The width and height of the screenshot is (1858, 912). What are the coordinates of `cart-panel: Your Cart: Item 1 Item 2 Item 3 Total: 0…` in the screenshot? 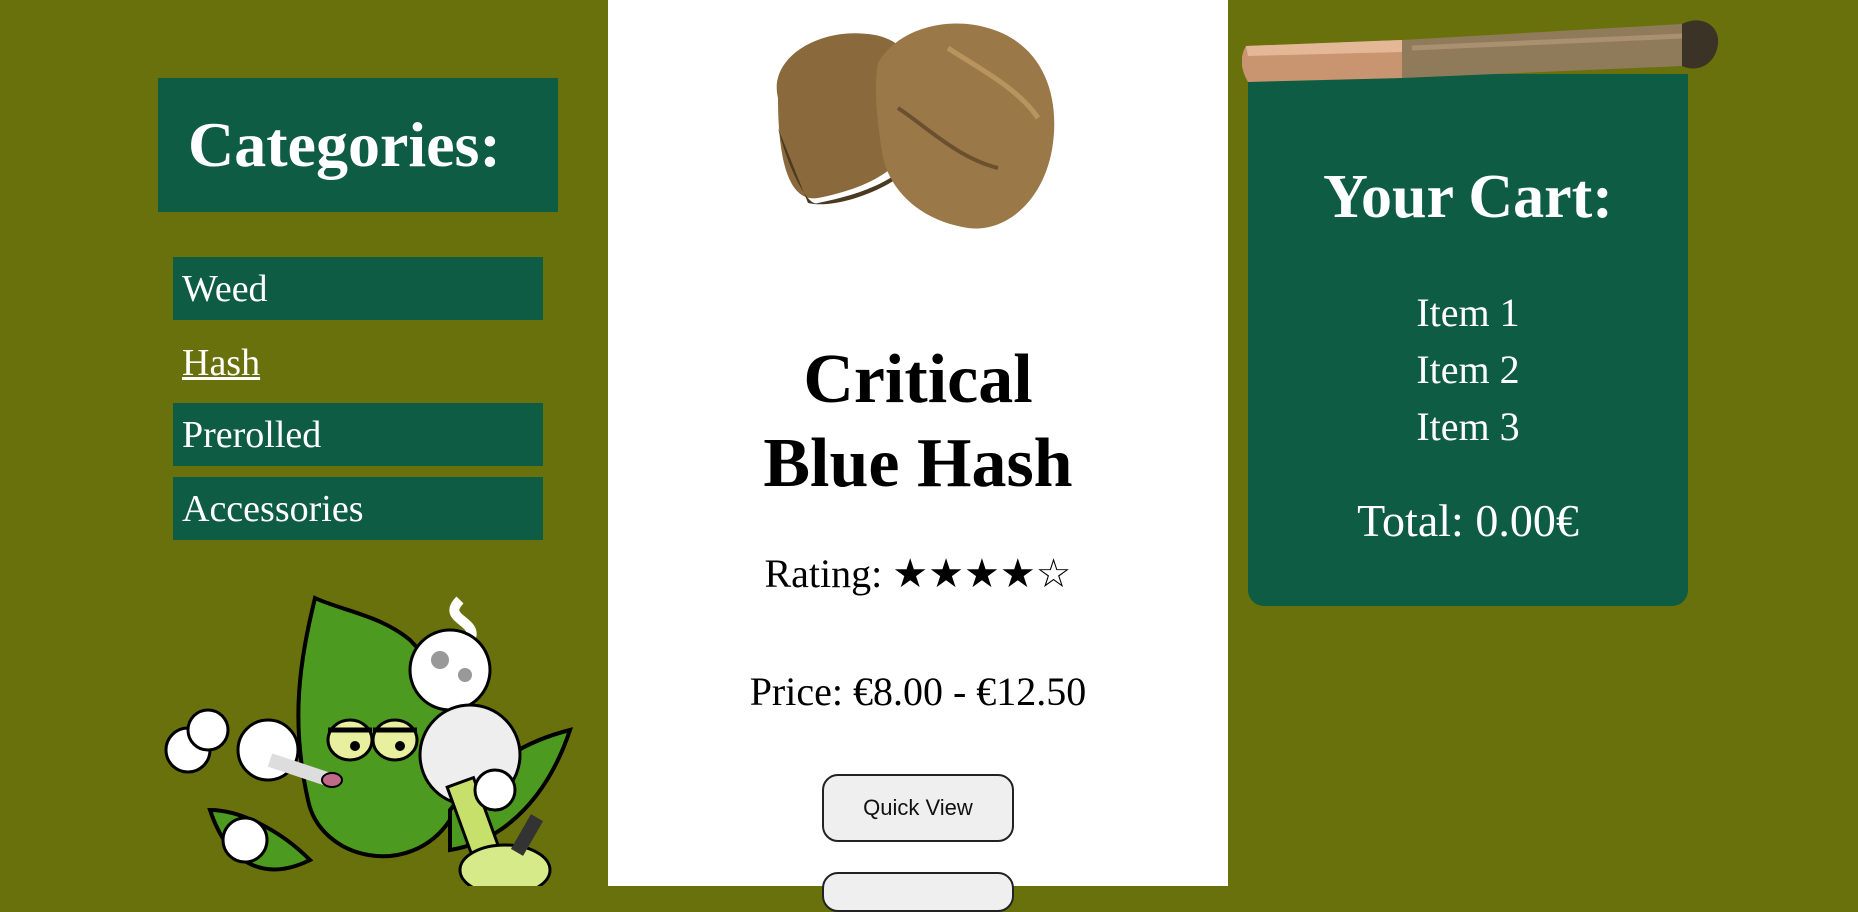 It's located at (1468, 340).